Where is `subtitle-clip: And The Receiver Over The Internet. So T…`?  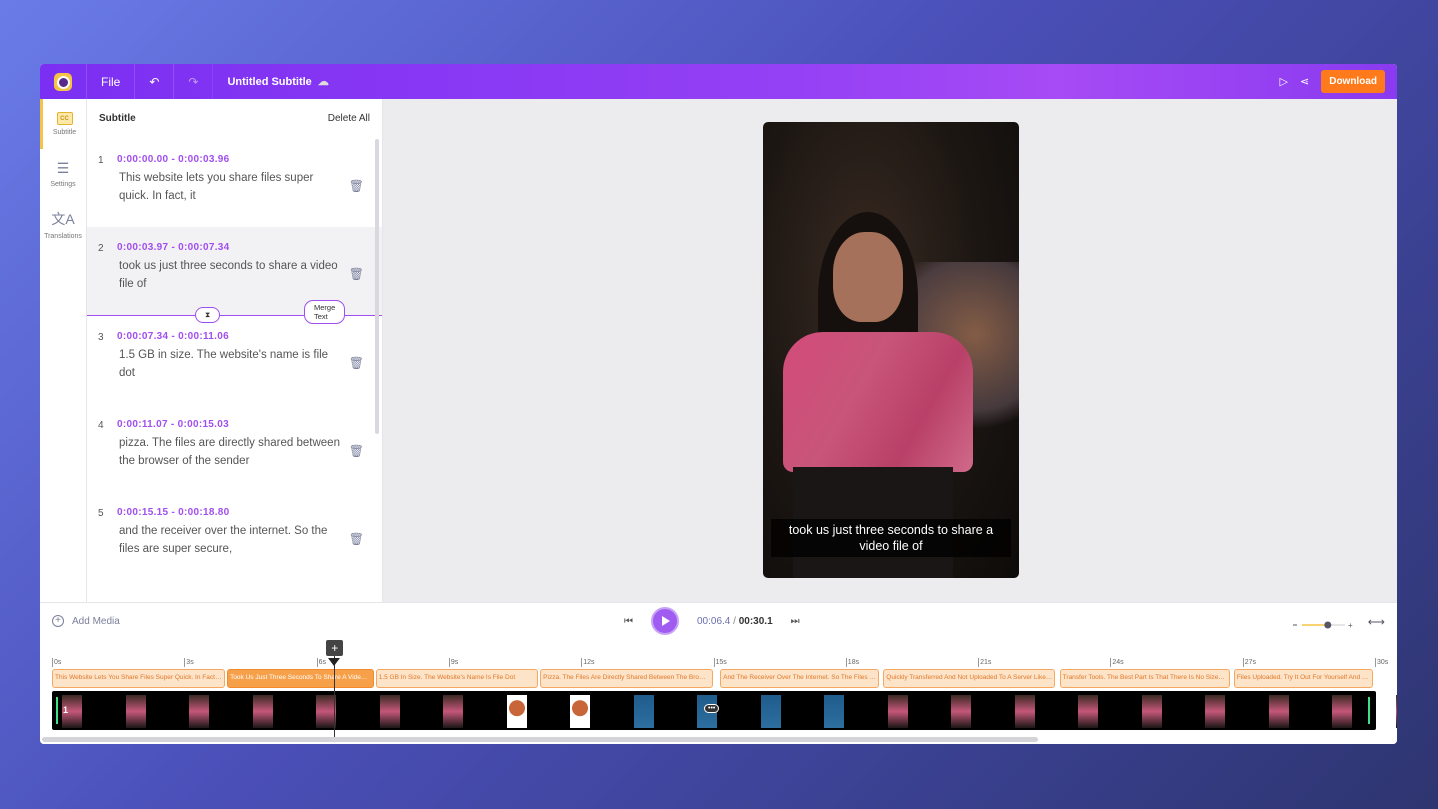 subtitle-clip: And The Receiver Over The Internet. So T… is located at coordinates (800, 678).